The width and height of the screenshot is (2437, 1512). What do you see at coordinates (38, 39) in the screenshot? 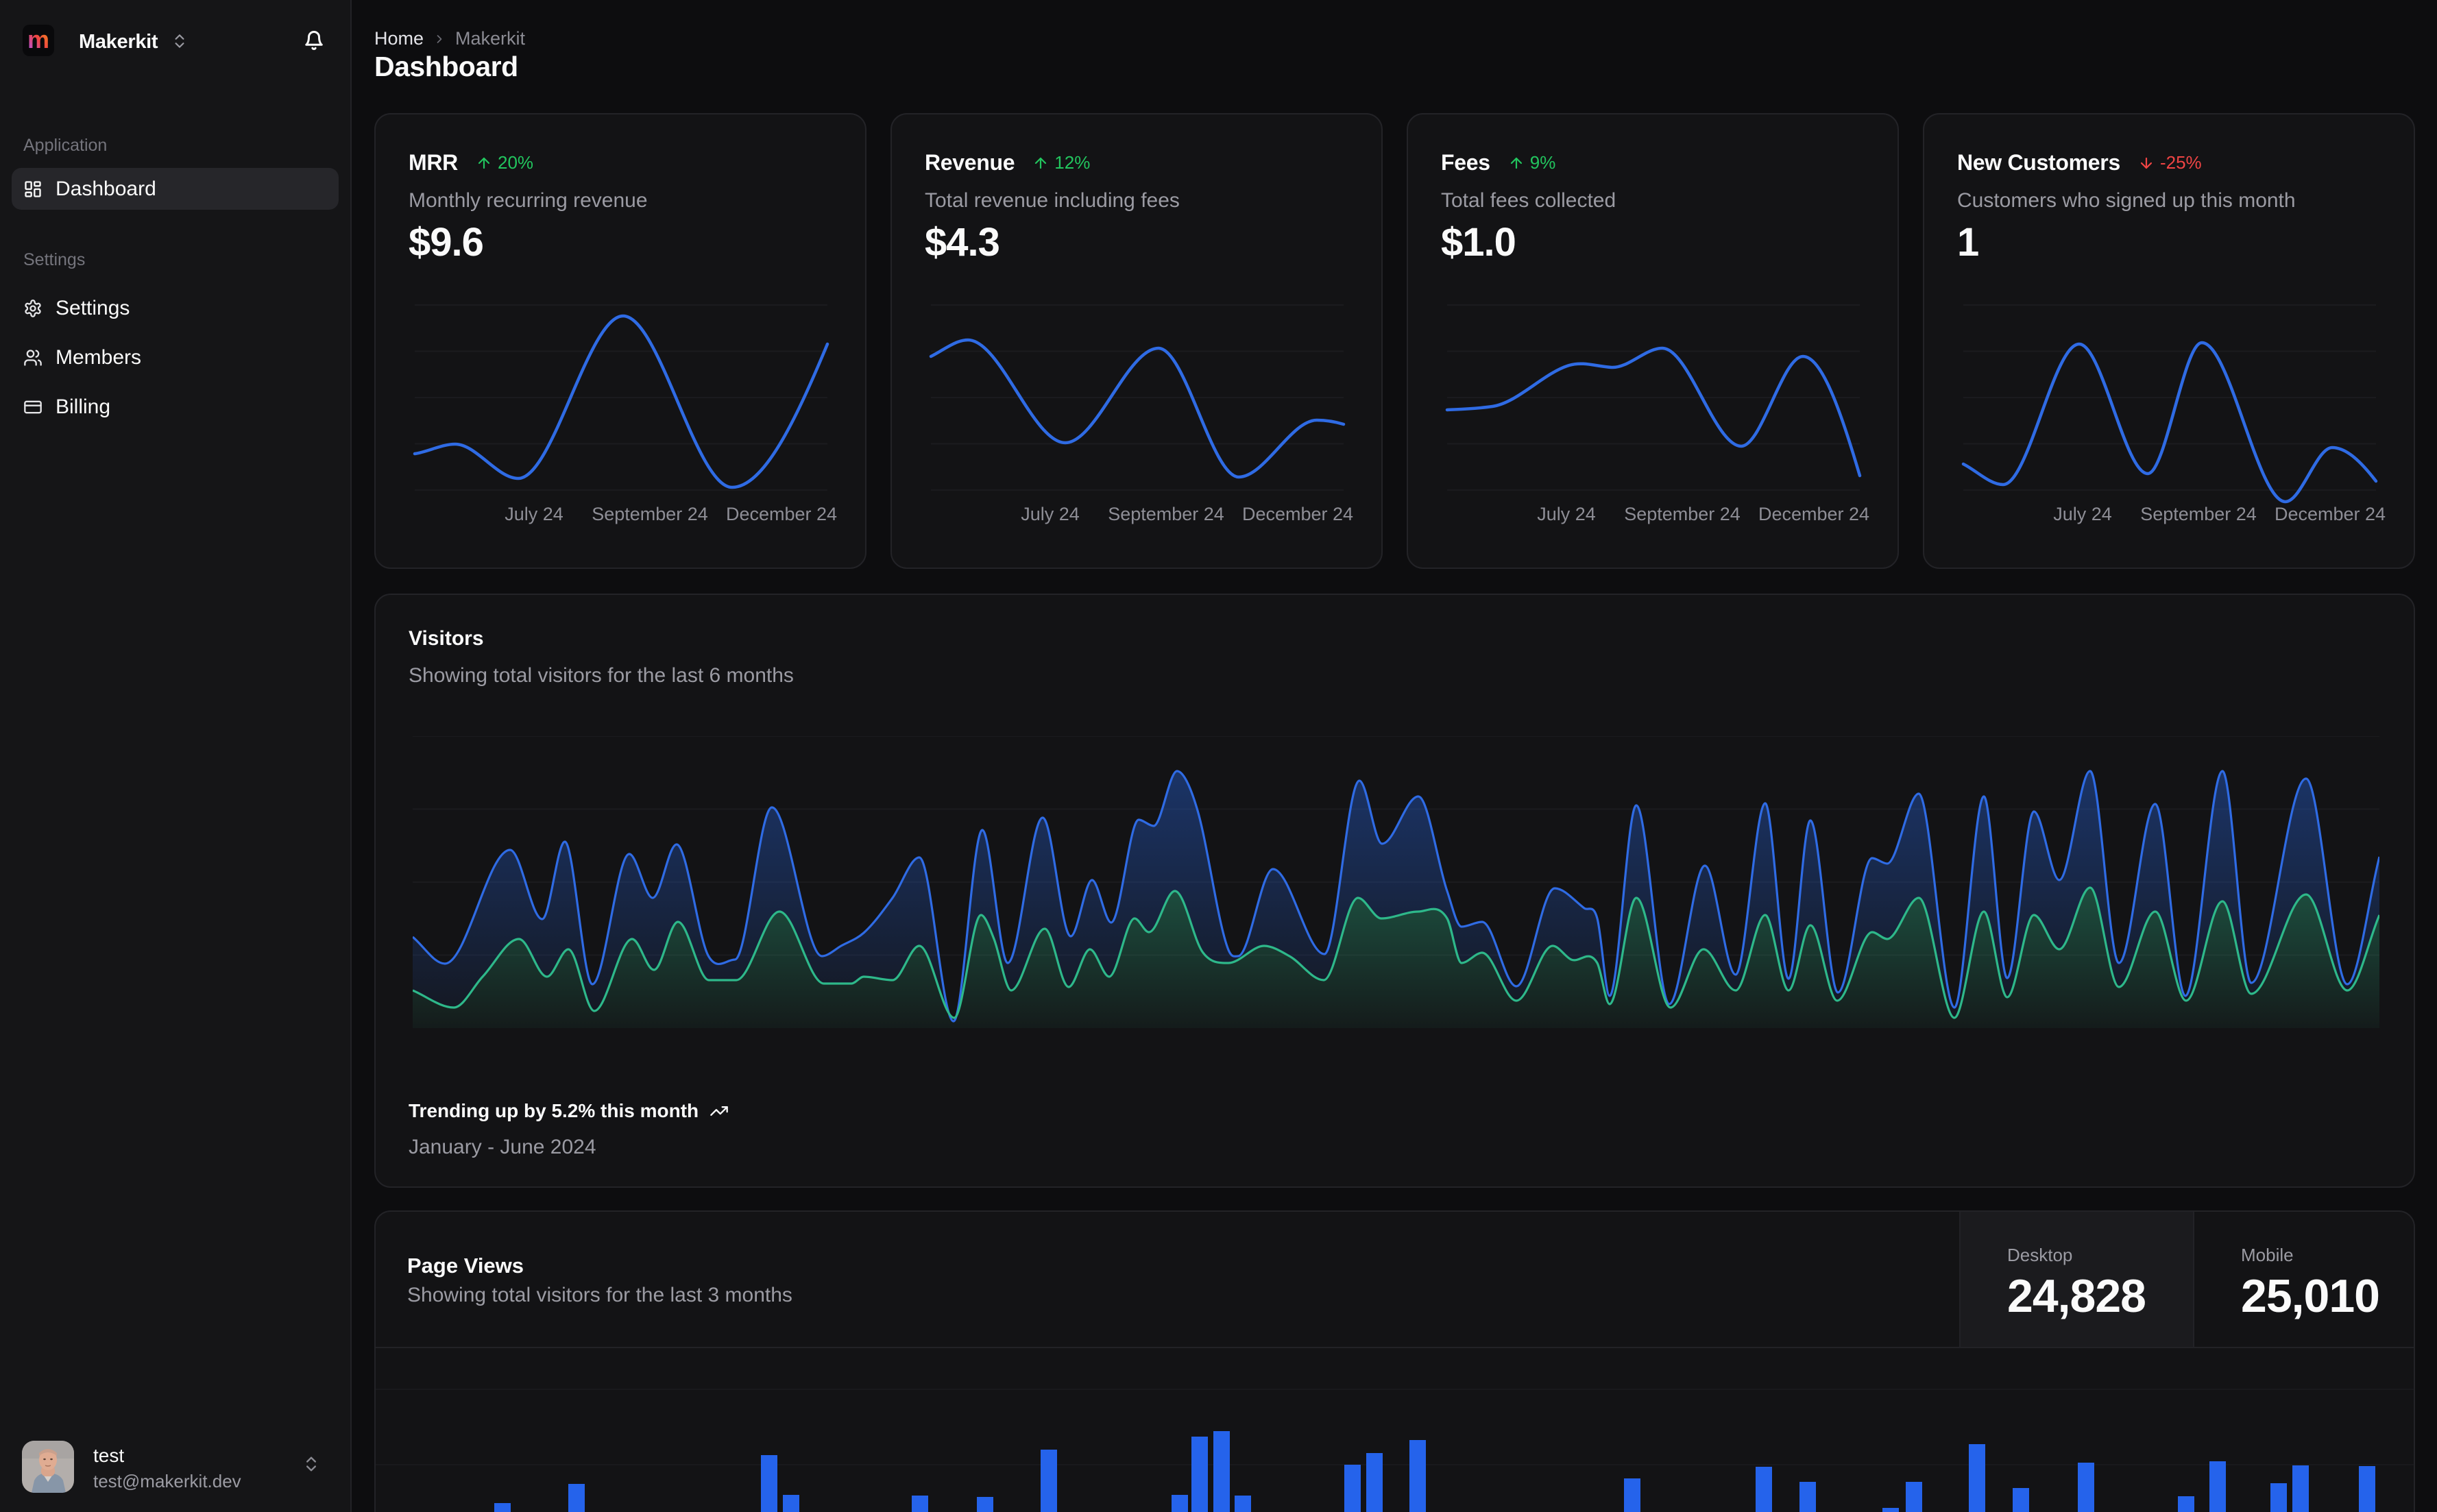
I see `svg-text: m` at bounding box center [38, 39].